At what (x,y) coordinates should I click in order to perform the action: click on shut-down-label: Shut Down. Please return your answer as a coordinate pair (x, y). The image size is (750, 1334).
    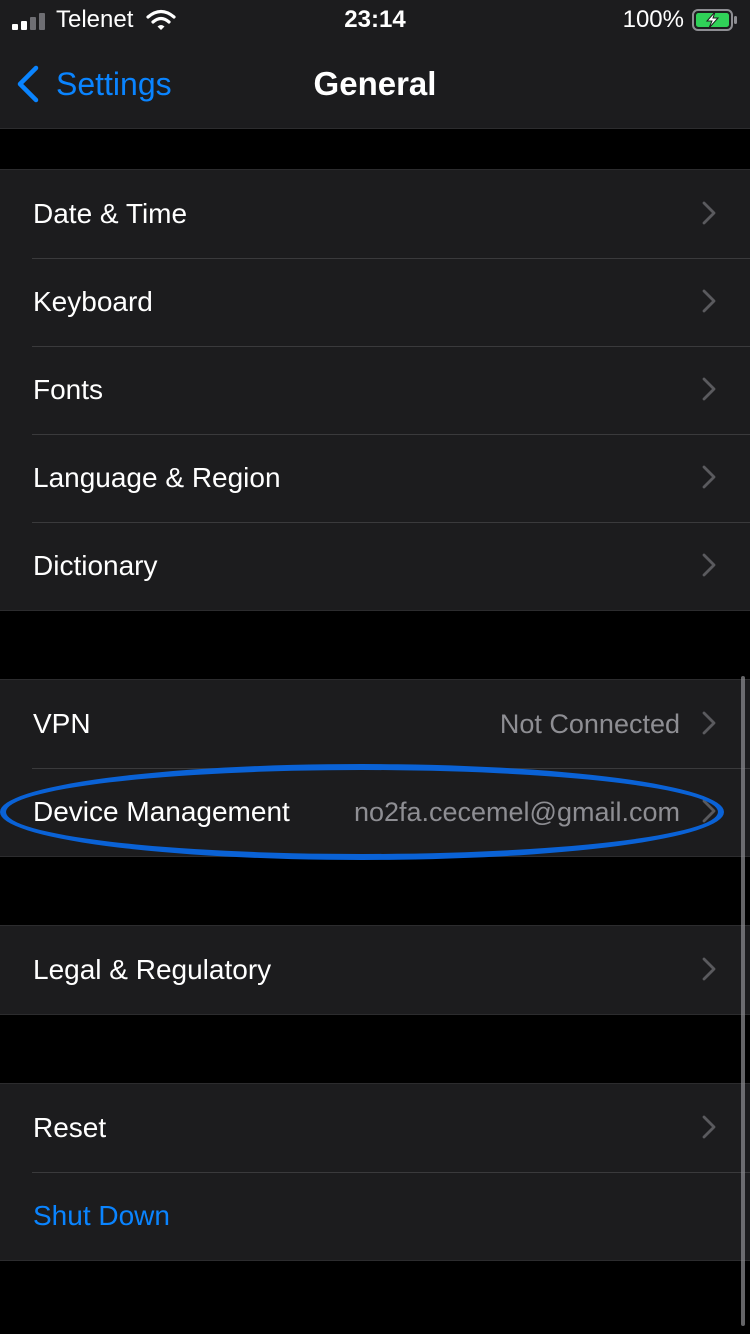
    Looking at the image, I should click on (101, 1215).